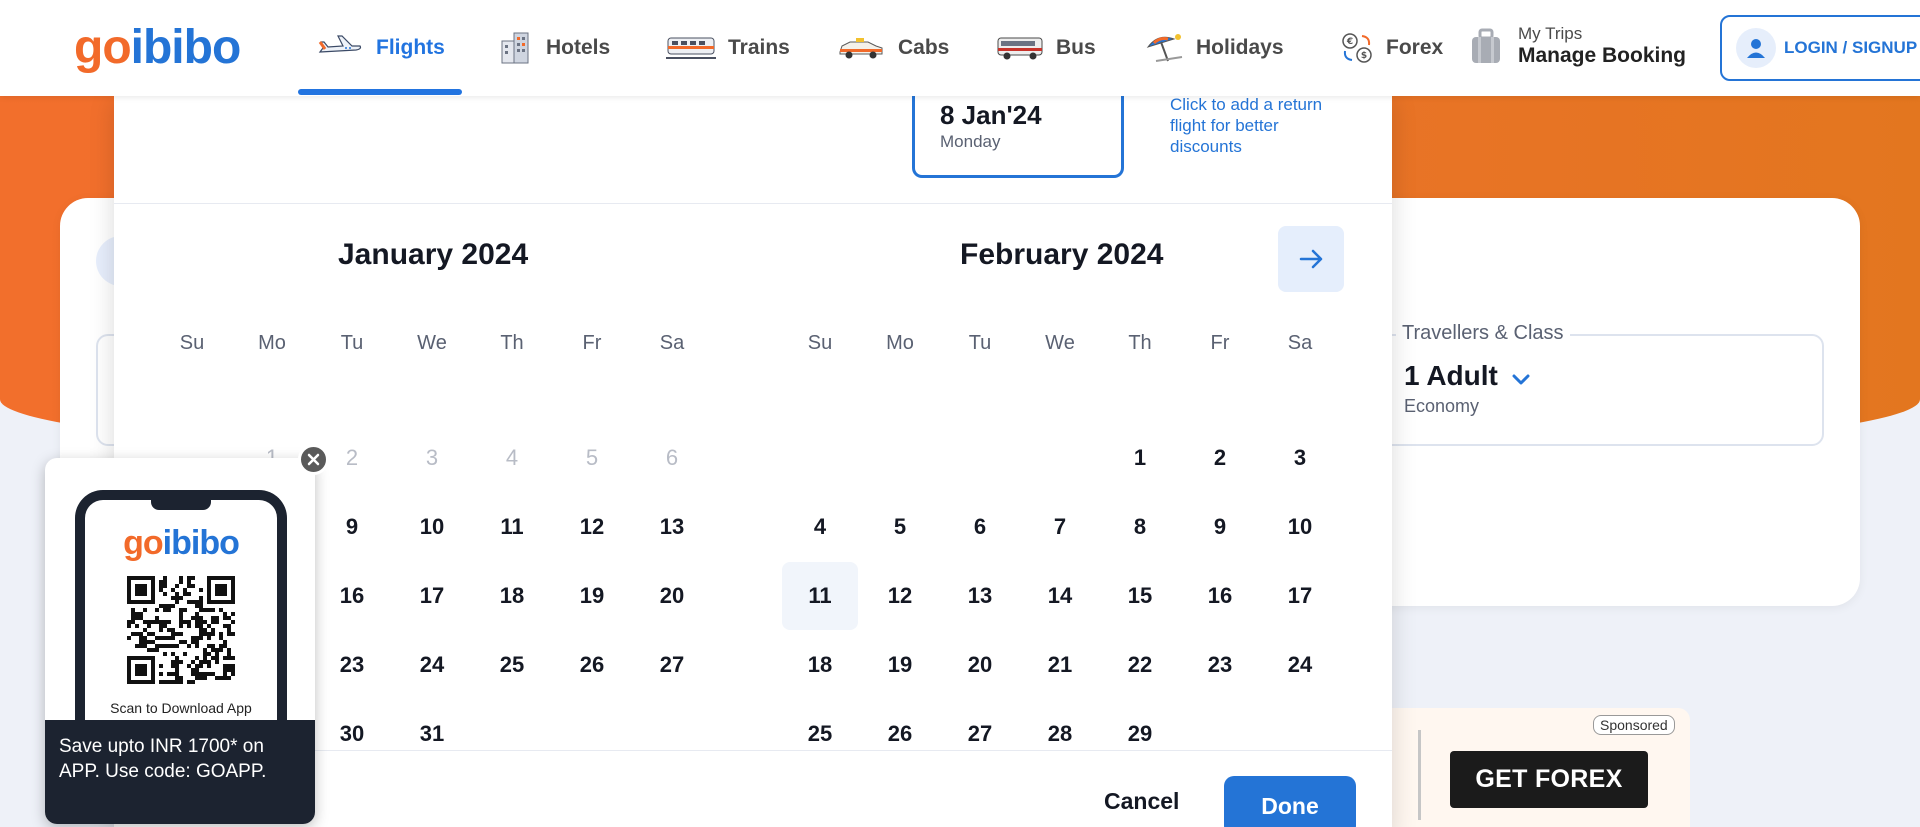  Describe the element at coordinates (515, 48) in the screenshot. I see `hotel-building-icon` at that location.